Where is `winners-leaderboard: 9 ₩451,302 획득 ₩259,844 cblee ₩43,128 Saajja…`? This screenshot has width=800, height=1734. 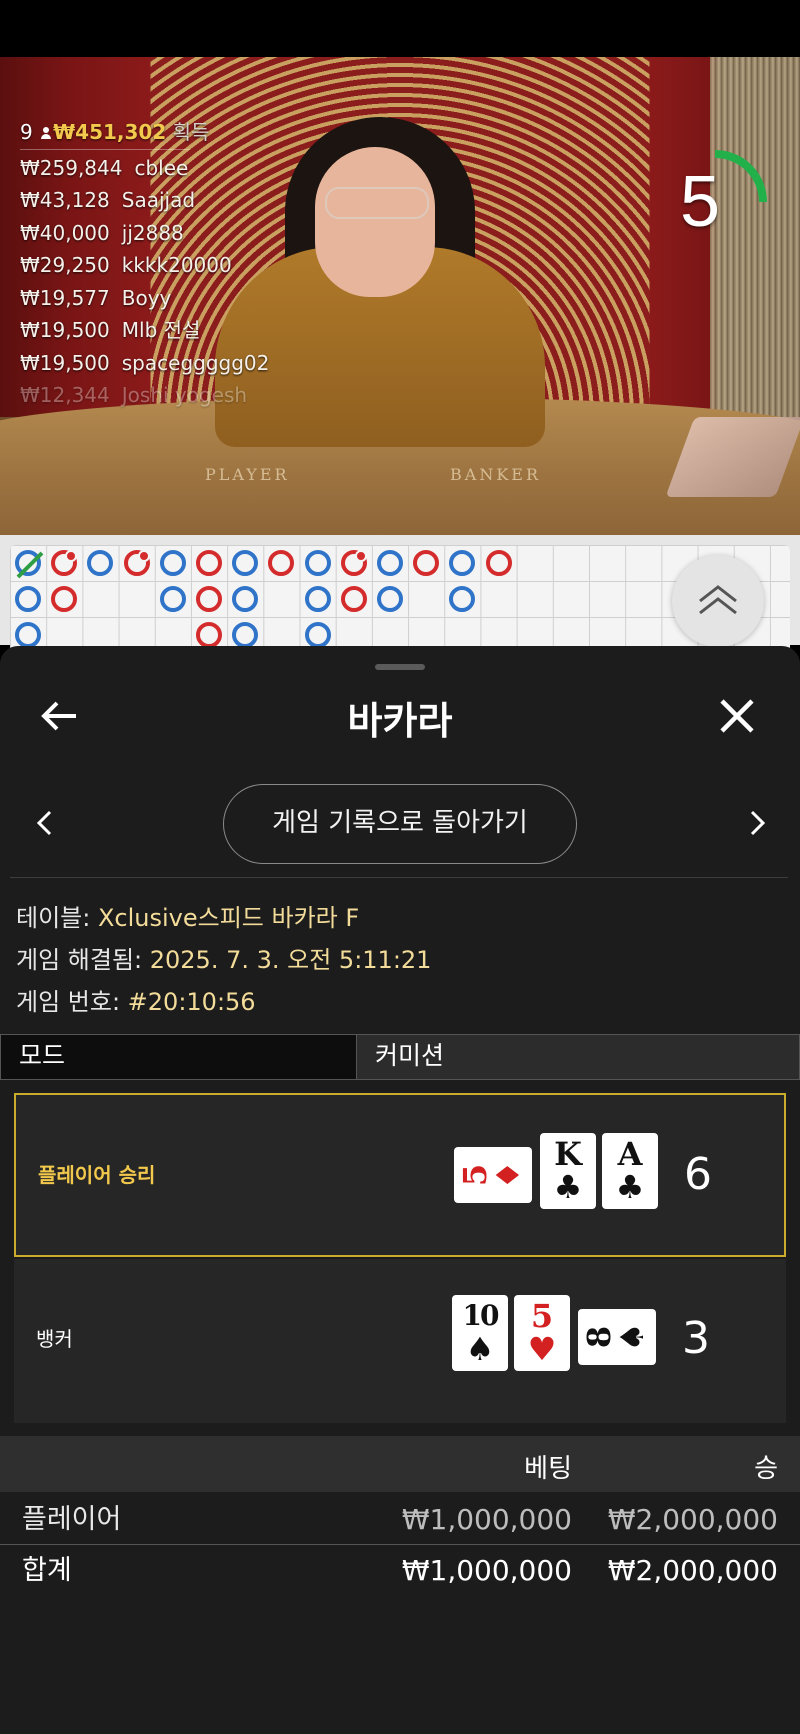
winners-leaderboard: 9 ₩451,302 획득 ₩259,844 cblee ₩43,128 Saajja… is located at coordinates (144, 264).